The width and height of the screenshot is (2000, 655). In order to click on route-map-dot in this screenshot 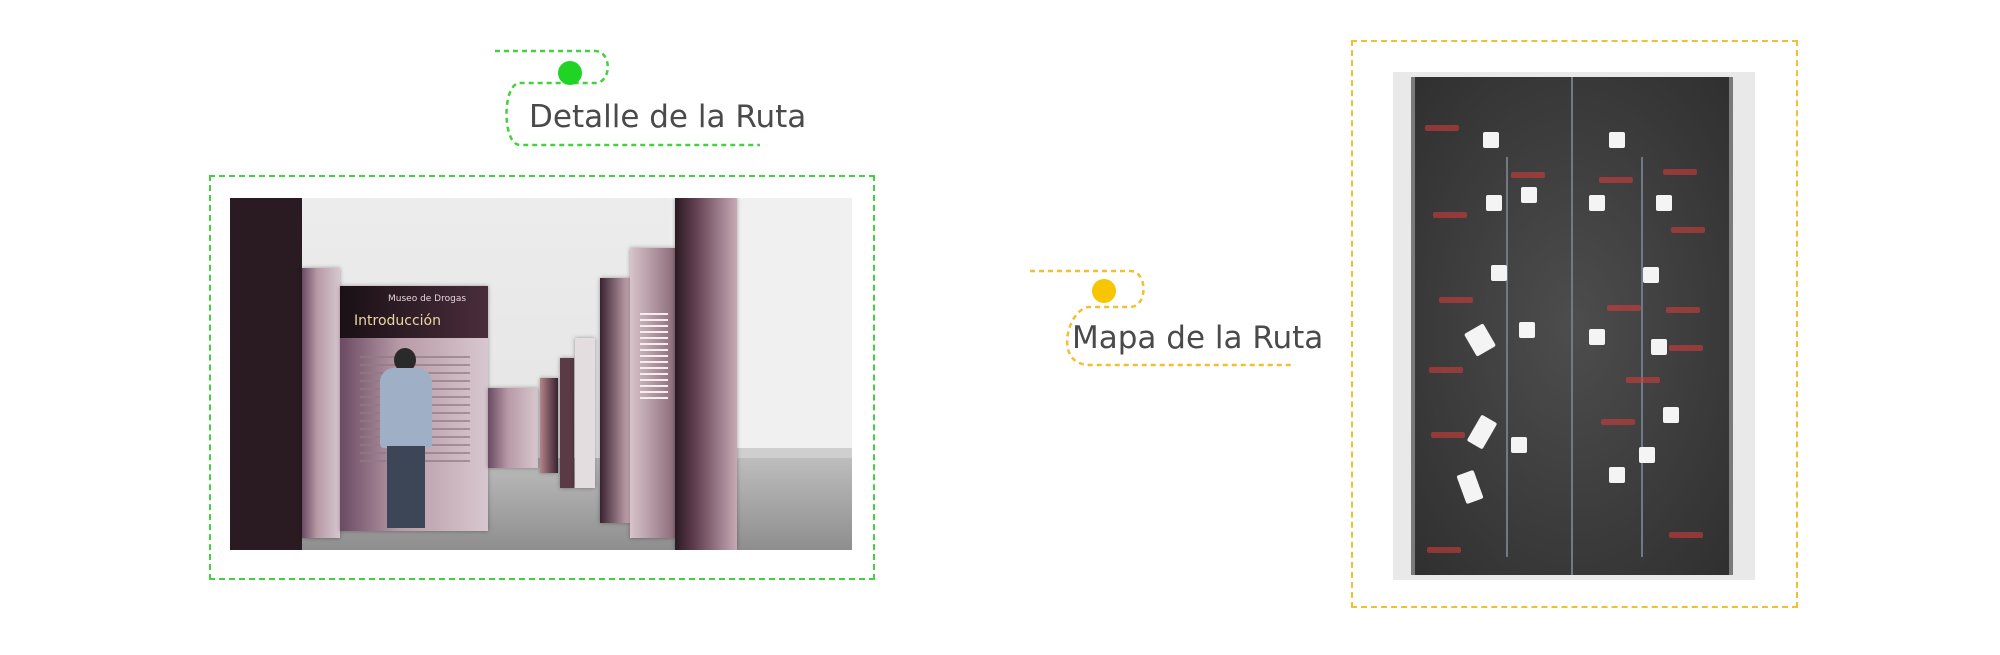, I will do `click(1104, 291)`.